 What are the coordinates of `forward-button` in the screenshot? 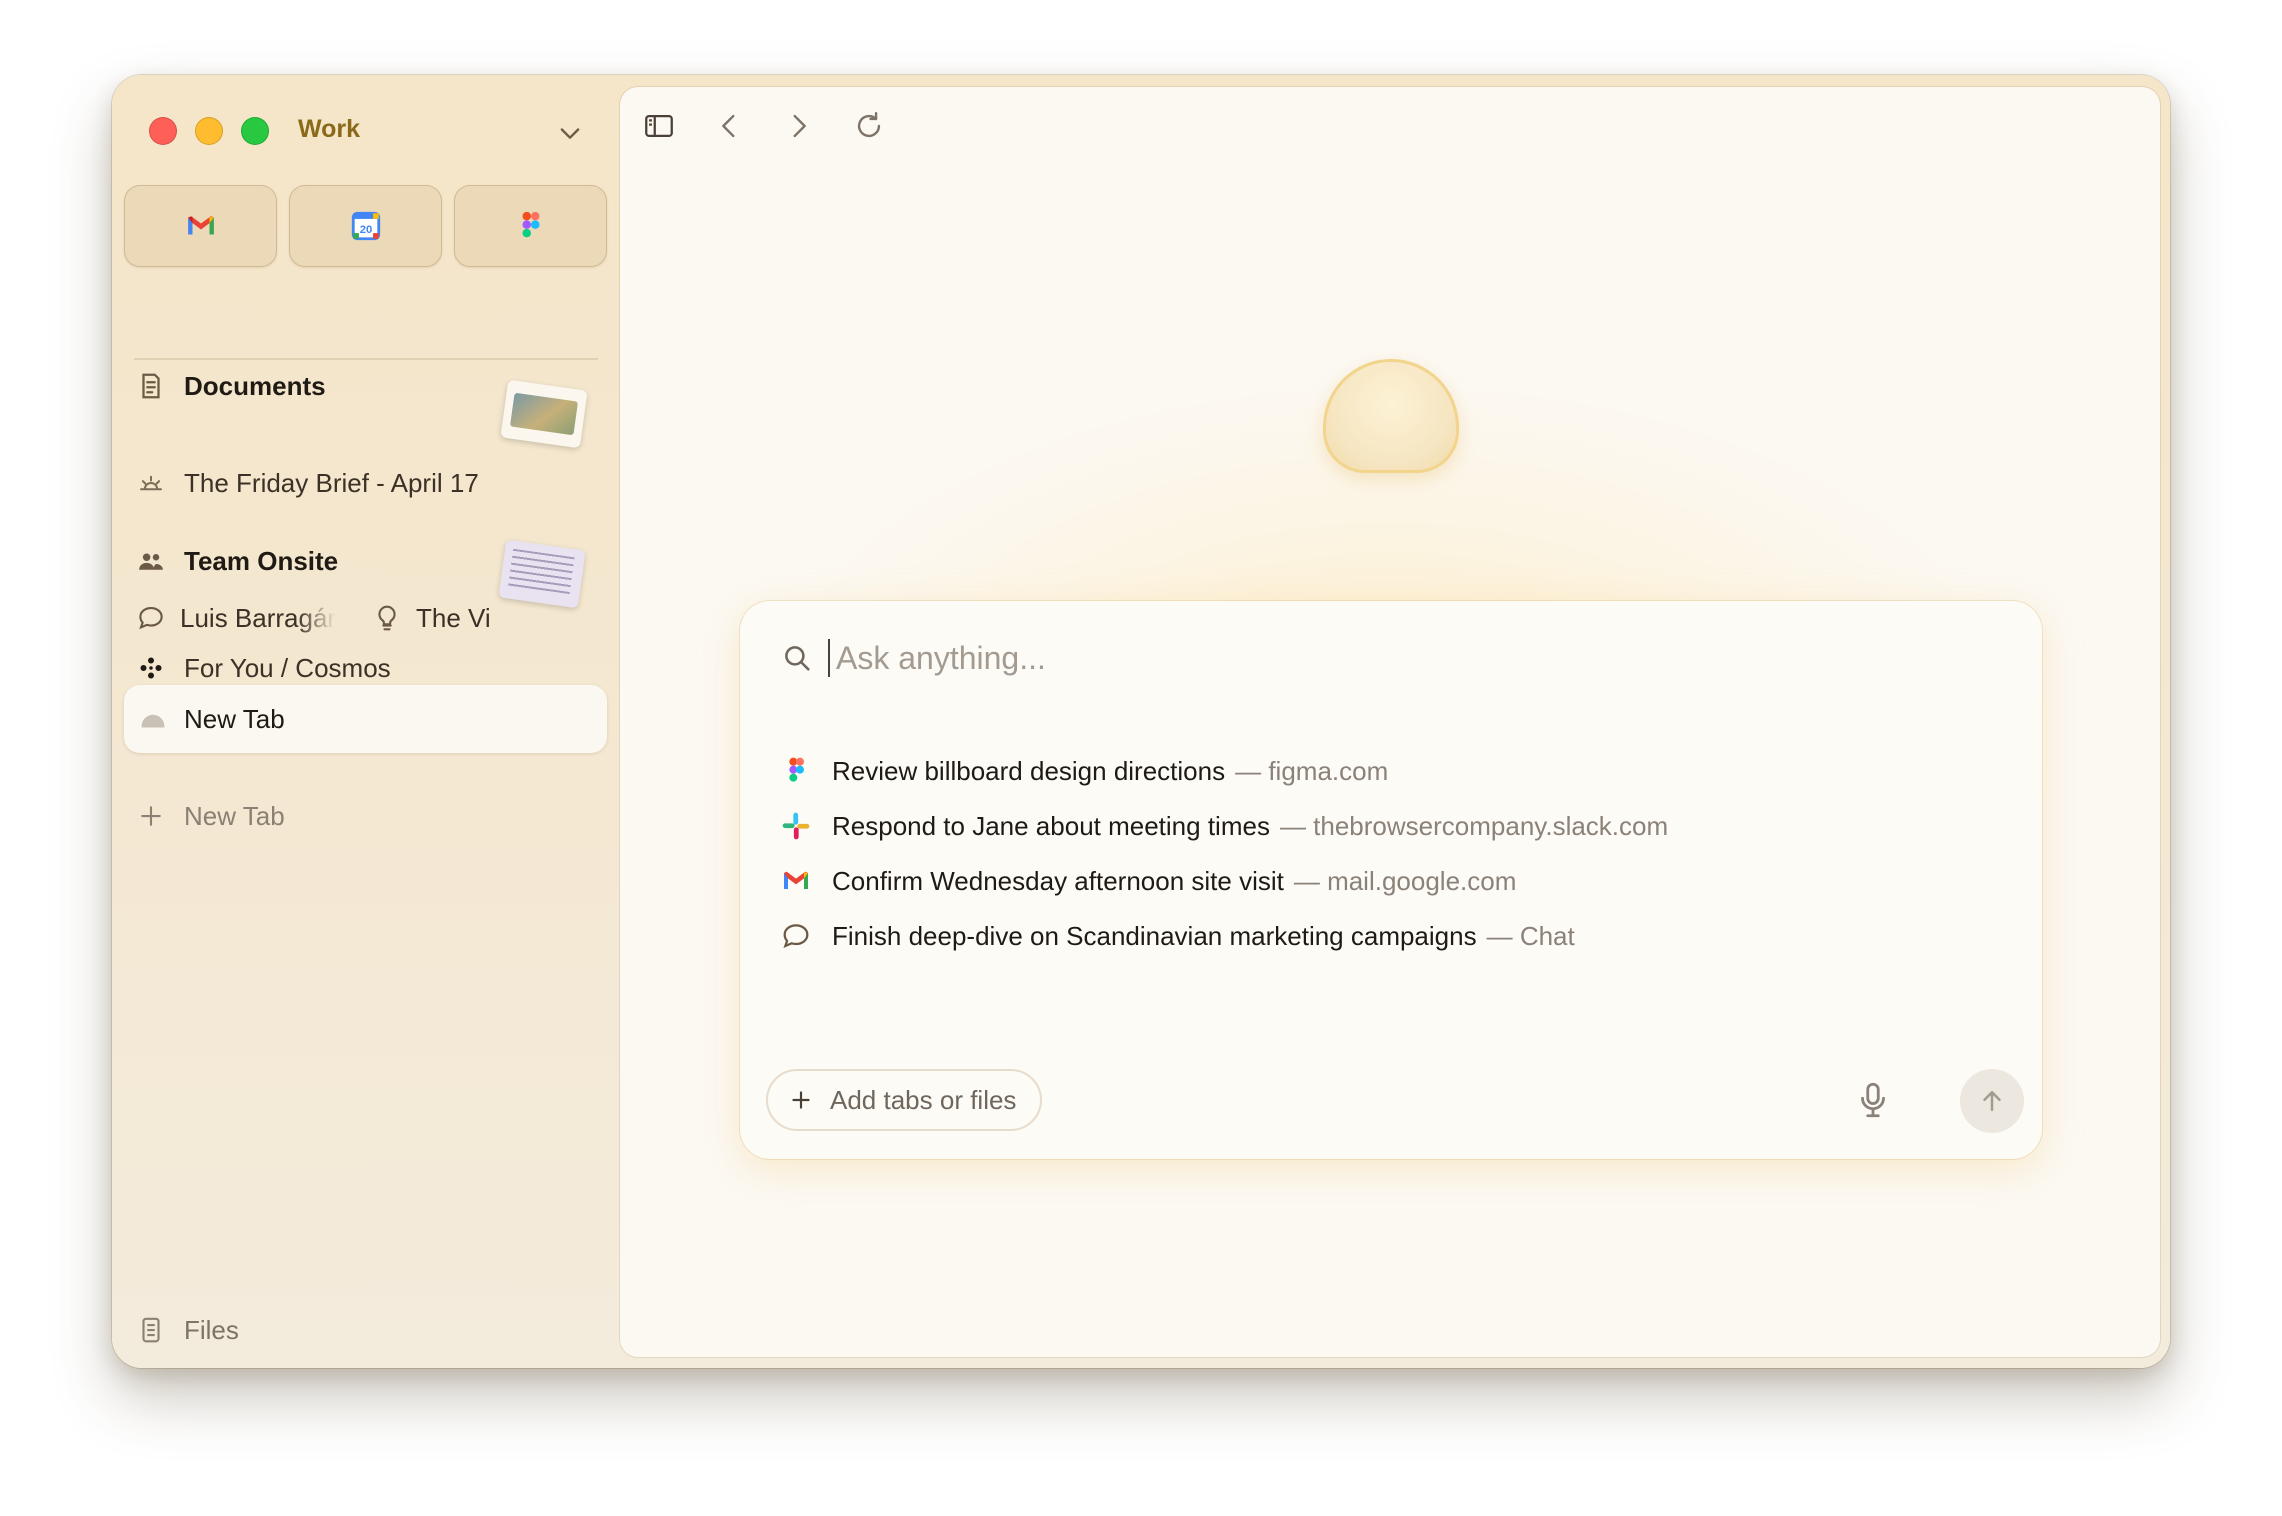 It's located at (799, 126).